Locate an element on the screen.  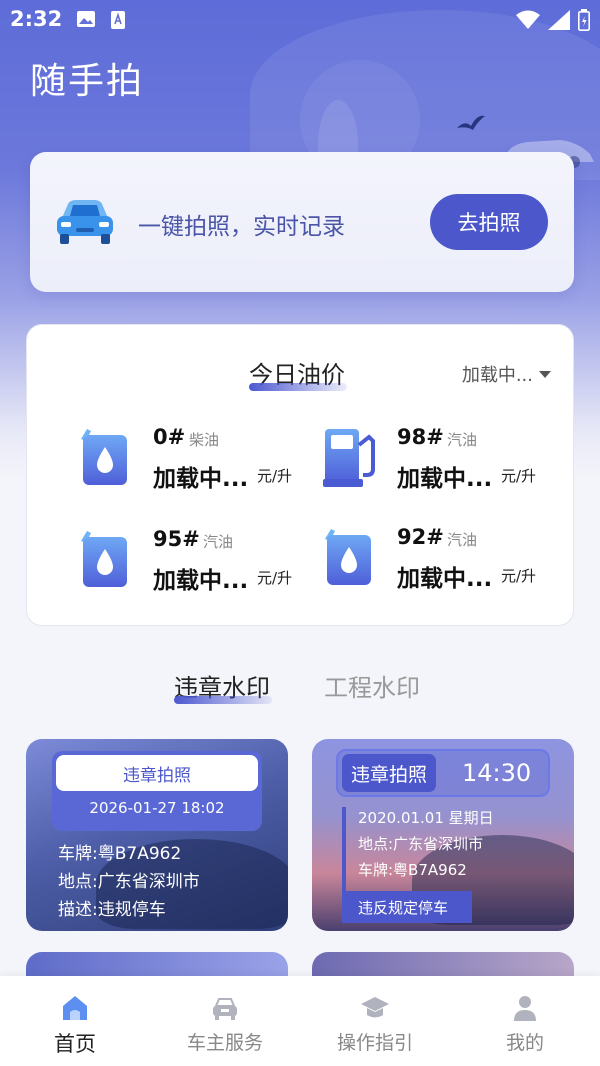
wifi-icon is located at coordinates (528, 19).